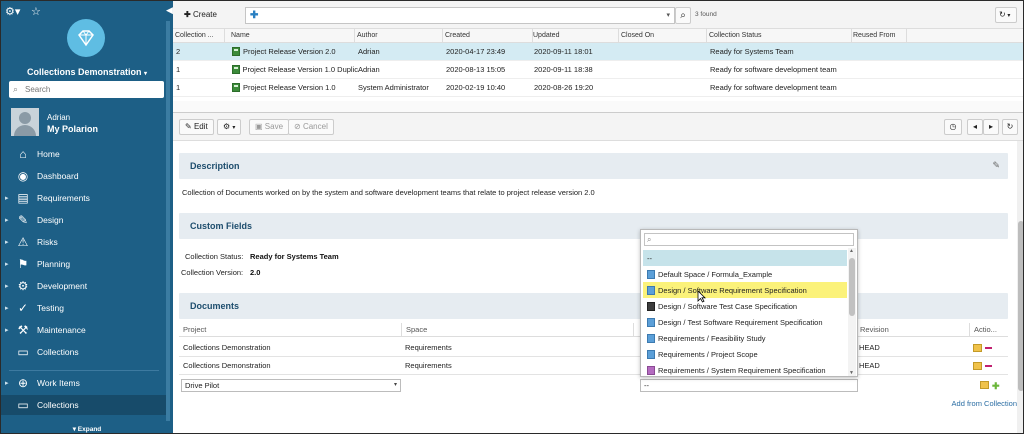 This screenshot has width=1024, height=434. I want to click on cell-created: 2020-08-13 15:05, so click(491, 69).